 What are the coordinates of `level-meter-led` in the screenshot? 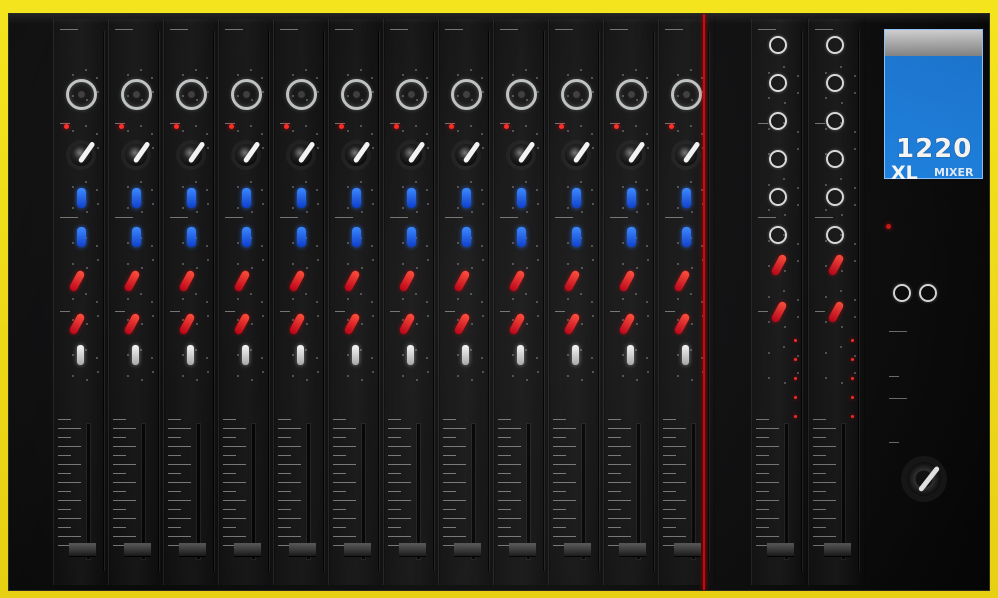 It's located at (795, 359).